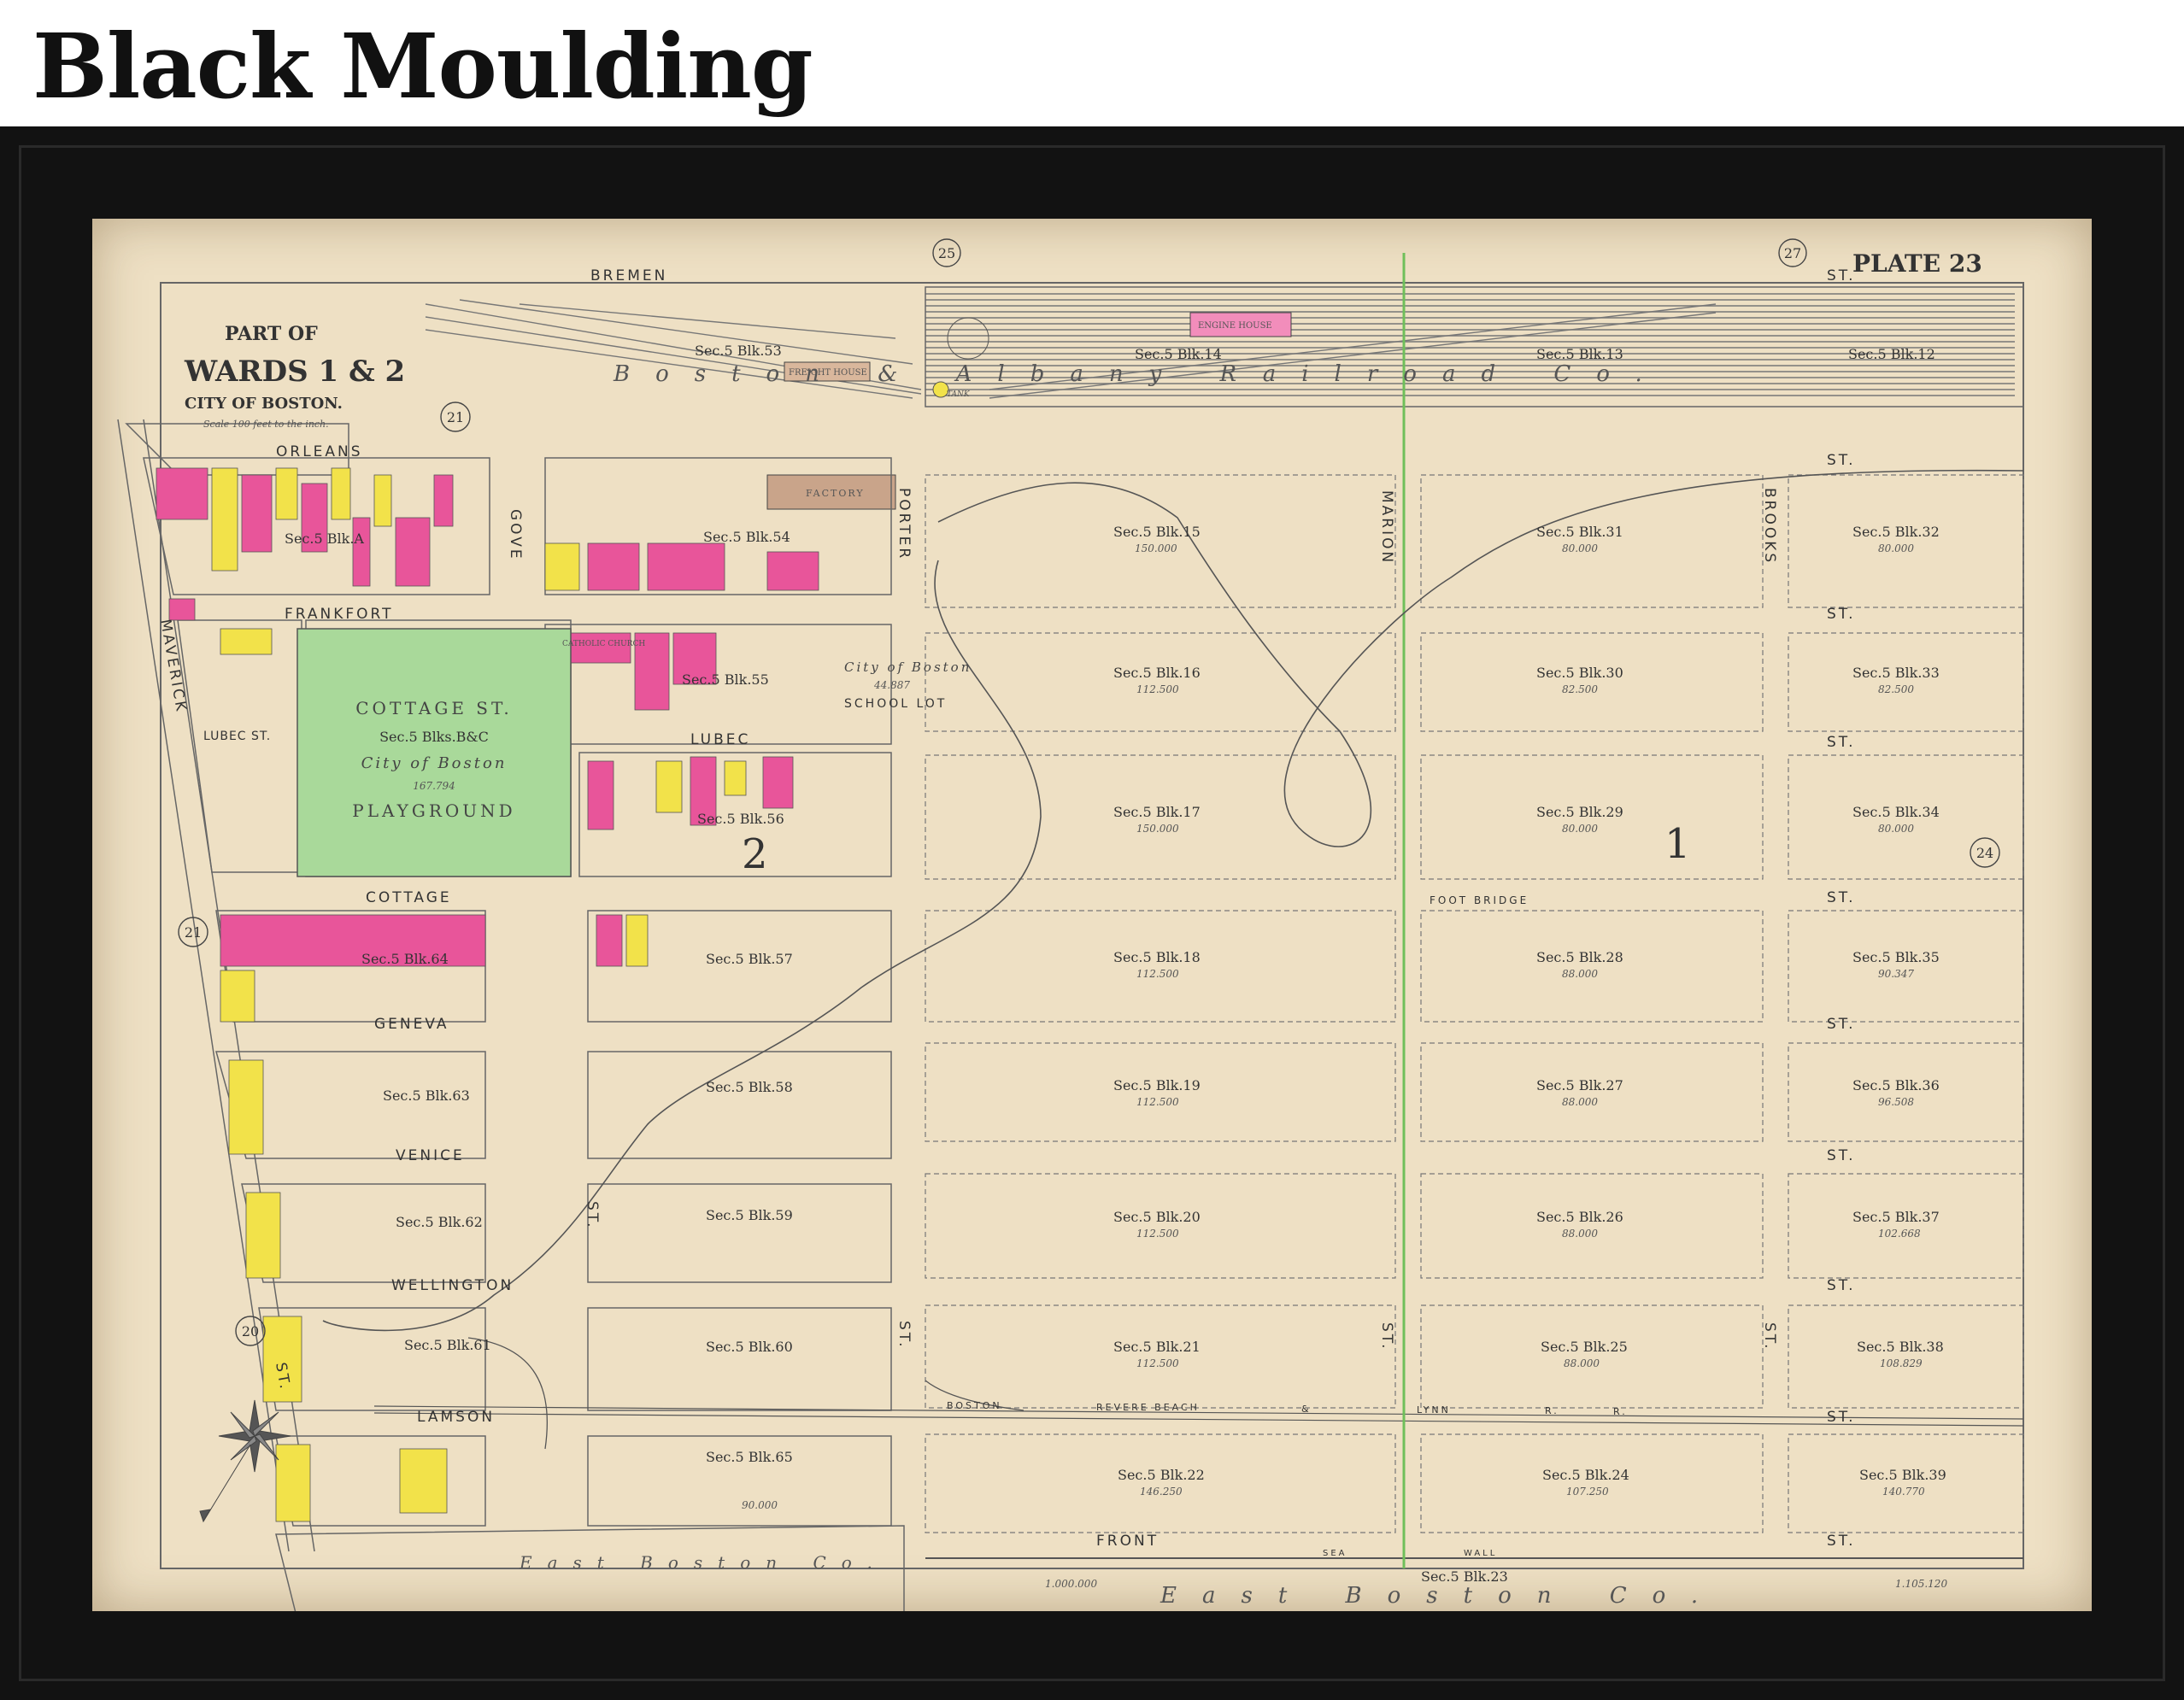  What do you see at coordinates (515, 535) in the screenshot?
I see `street-gove: GOVE` at bounding box center [515, 535].